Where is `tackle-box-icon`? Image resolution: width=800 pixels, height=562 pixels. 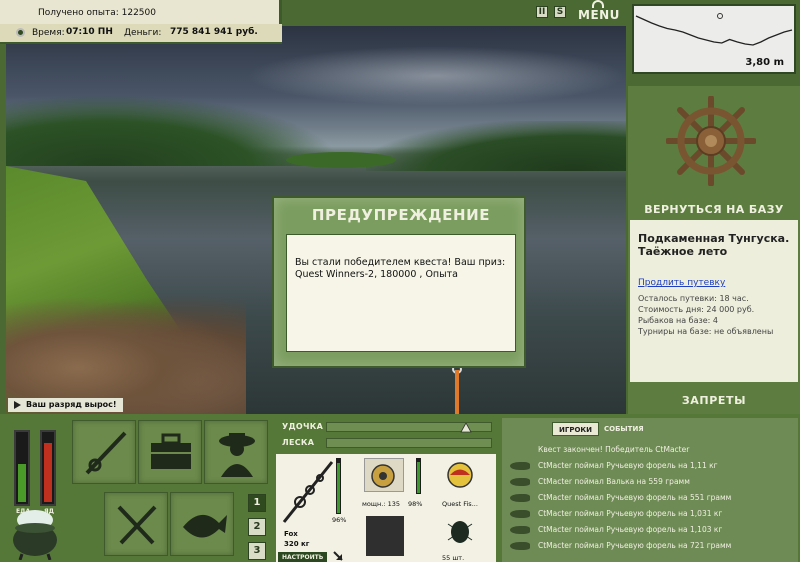
tackle-box-icon is located at coordinates (171, 451).